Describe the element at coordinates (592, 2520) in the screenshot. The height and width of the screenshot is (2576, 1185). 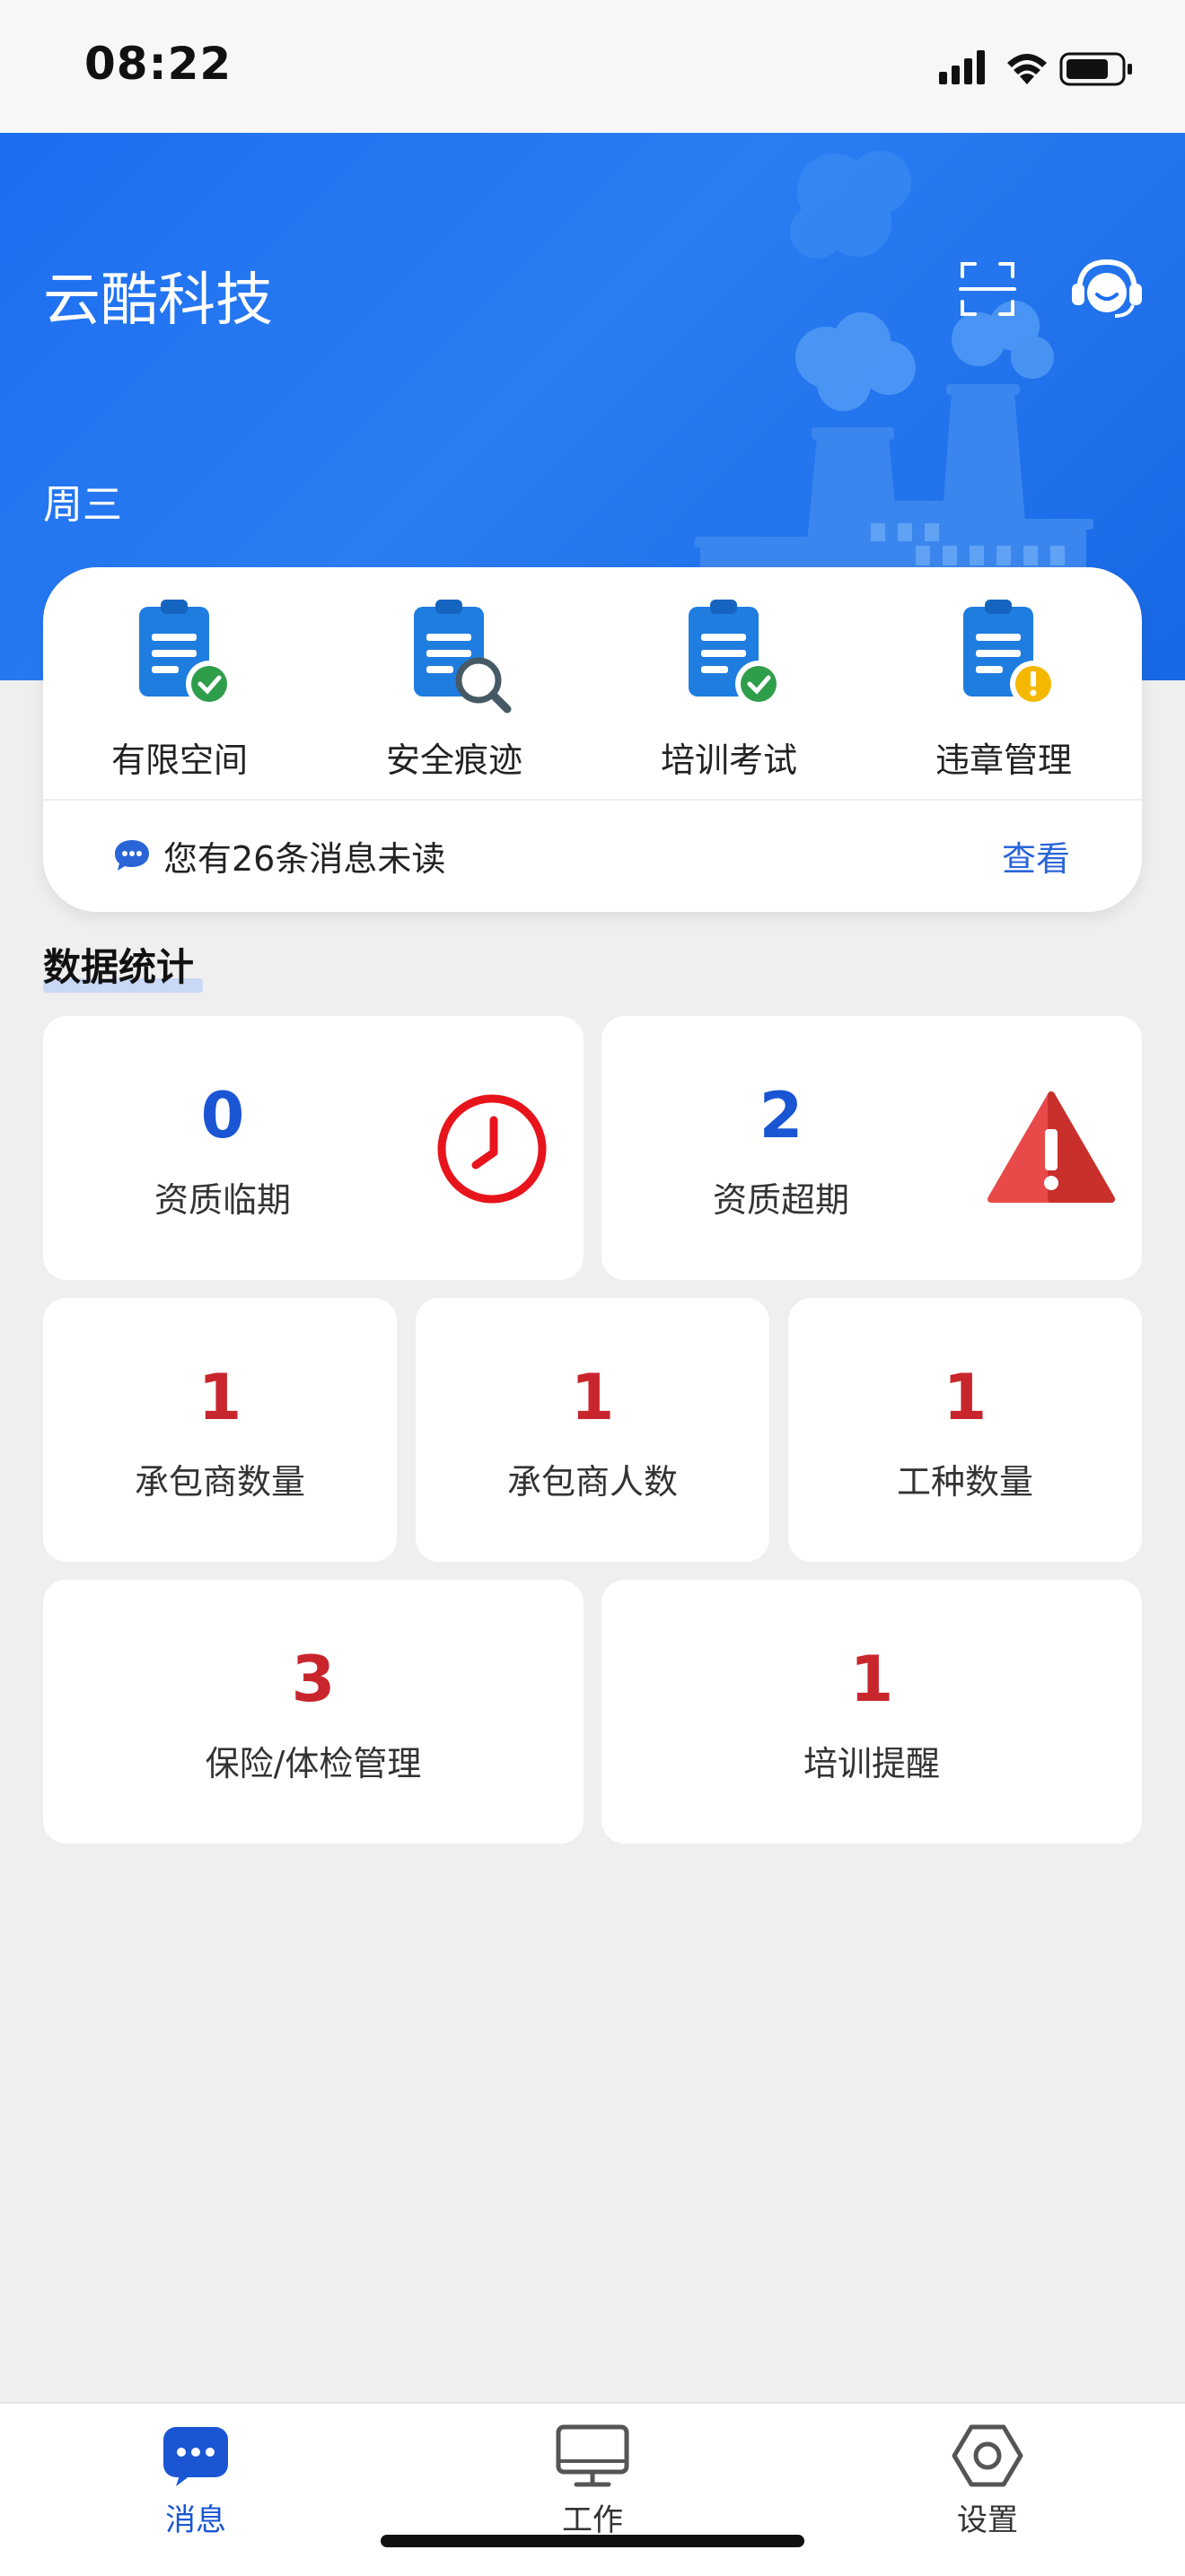
I see `tab-label: 工作` at that location.